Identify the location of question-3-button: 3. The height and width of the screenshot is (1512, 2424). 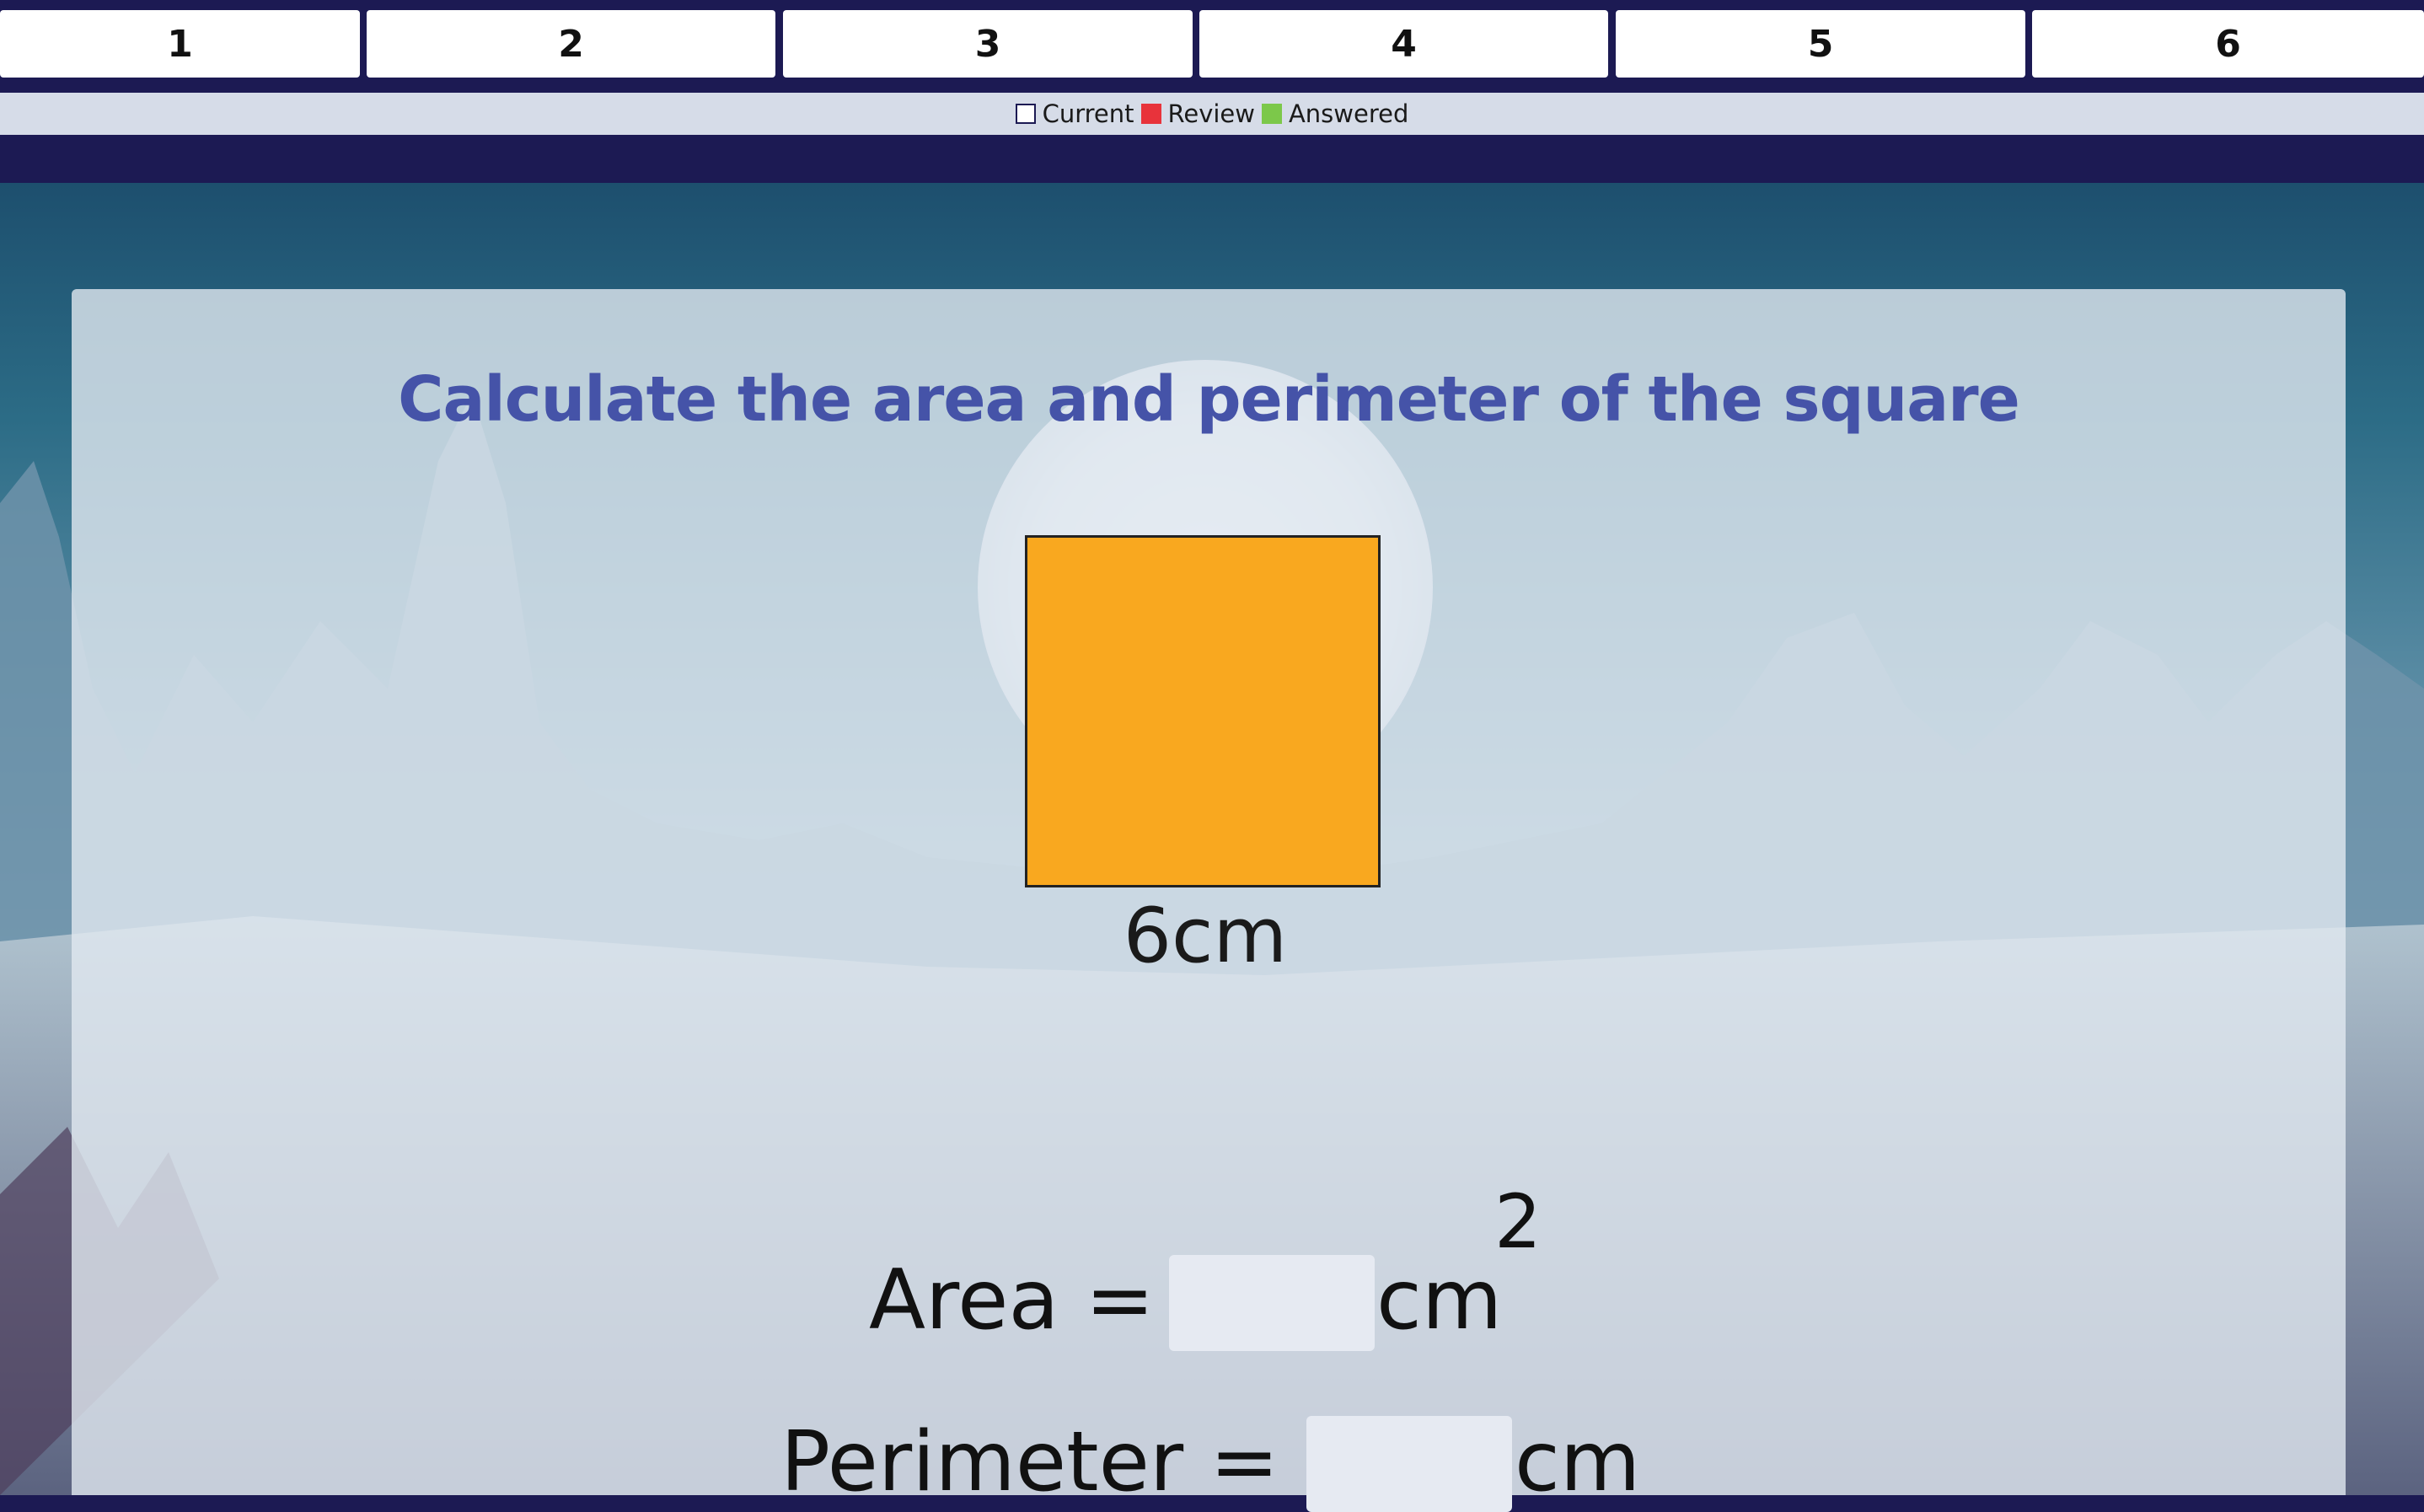
(988, 44).